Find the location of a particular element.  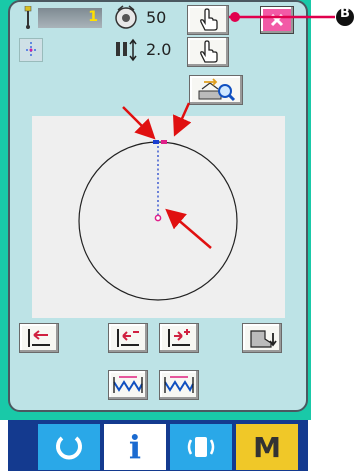

move-to-start-button is located at coordinates (39, 338).